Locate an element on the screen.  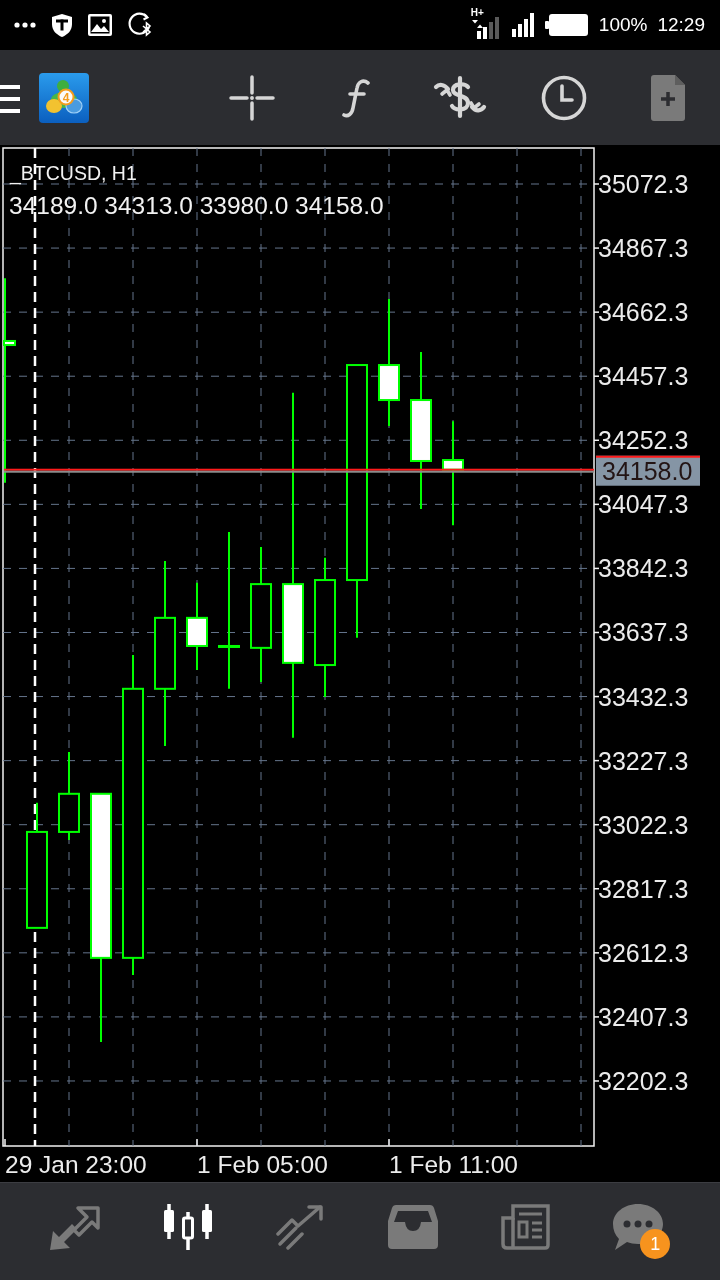
clock-time: 12:29 is located at coordinates (681, 25).